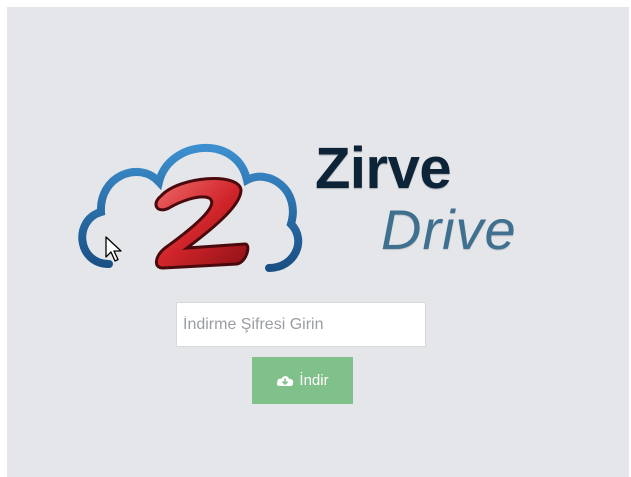  Describe the element at coordinates (383, 168) in the screenshot. I see `logo-word-zirve: Zirve` at that location.